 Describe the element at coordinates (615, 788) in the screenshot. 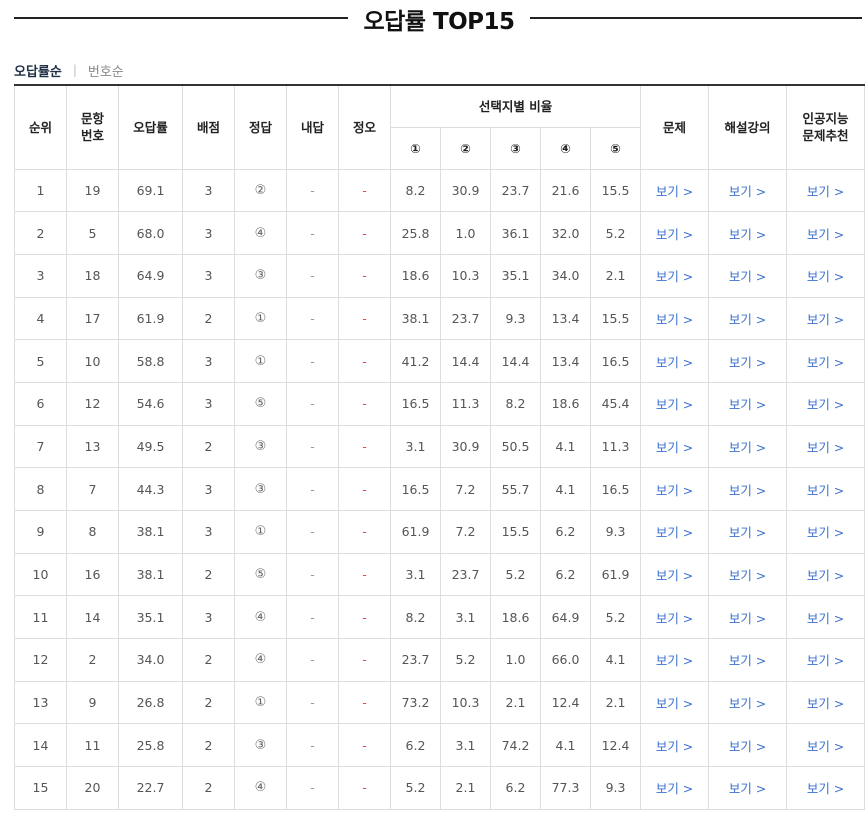

I see `choice-5-ratio-cell: 9.3` at that location.